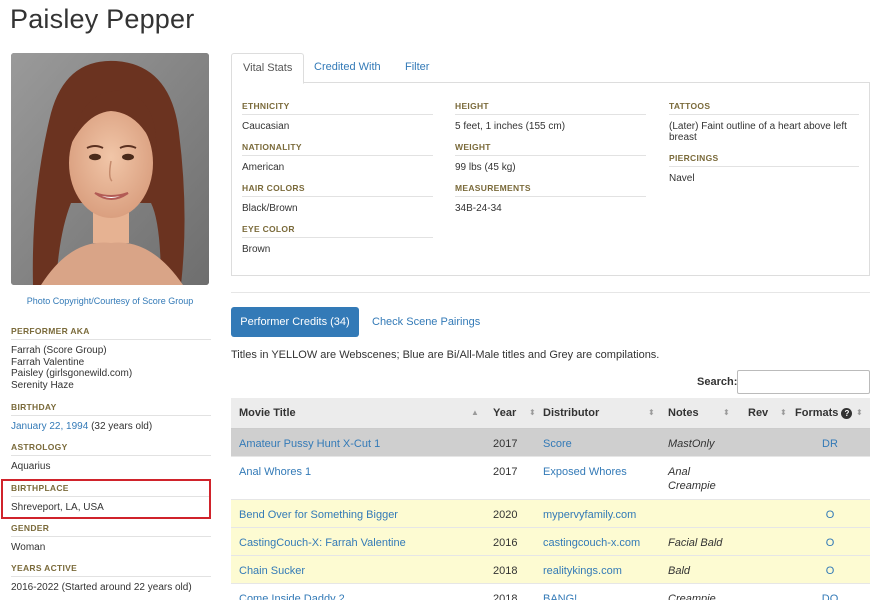 The image size is (876, 600). I want to click on stat-value: Navel, so click(682, 178).